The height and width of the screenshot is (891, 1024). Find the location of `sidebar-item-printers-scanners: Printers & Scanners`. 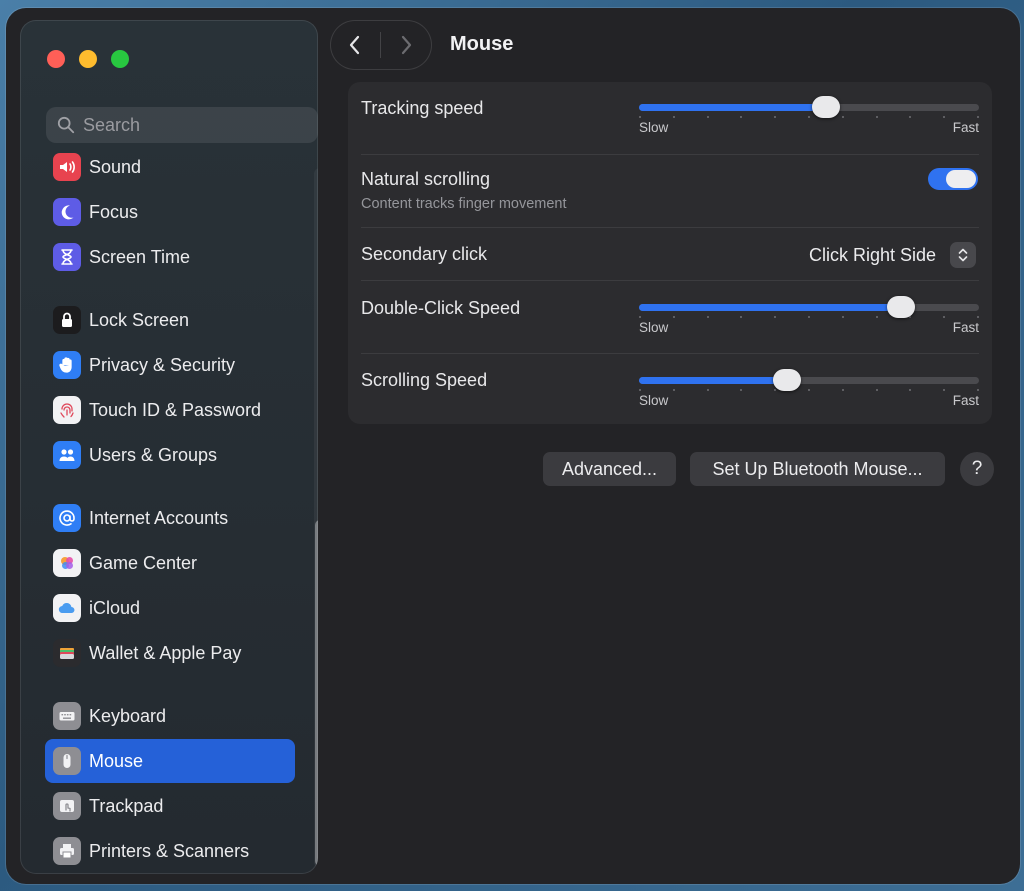

sidebar-item-printers-scanners: Printers & Scanners is located at coordinates (170, 851).